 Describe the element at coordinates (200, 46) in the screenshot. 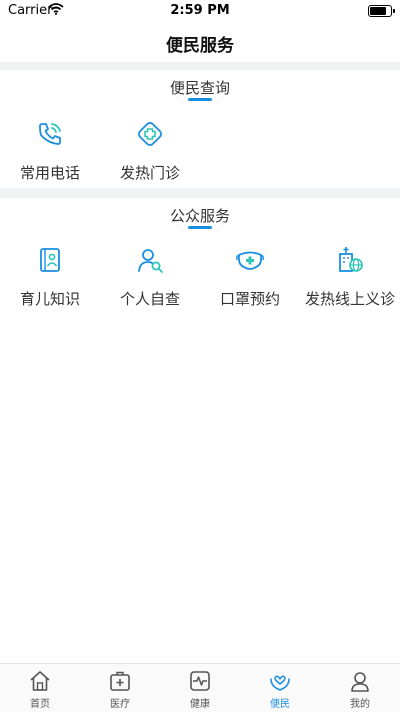

I see `page-title: 便民服务` at that location.